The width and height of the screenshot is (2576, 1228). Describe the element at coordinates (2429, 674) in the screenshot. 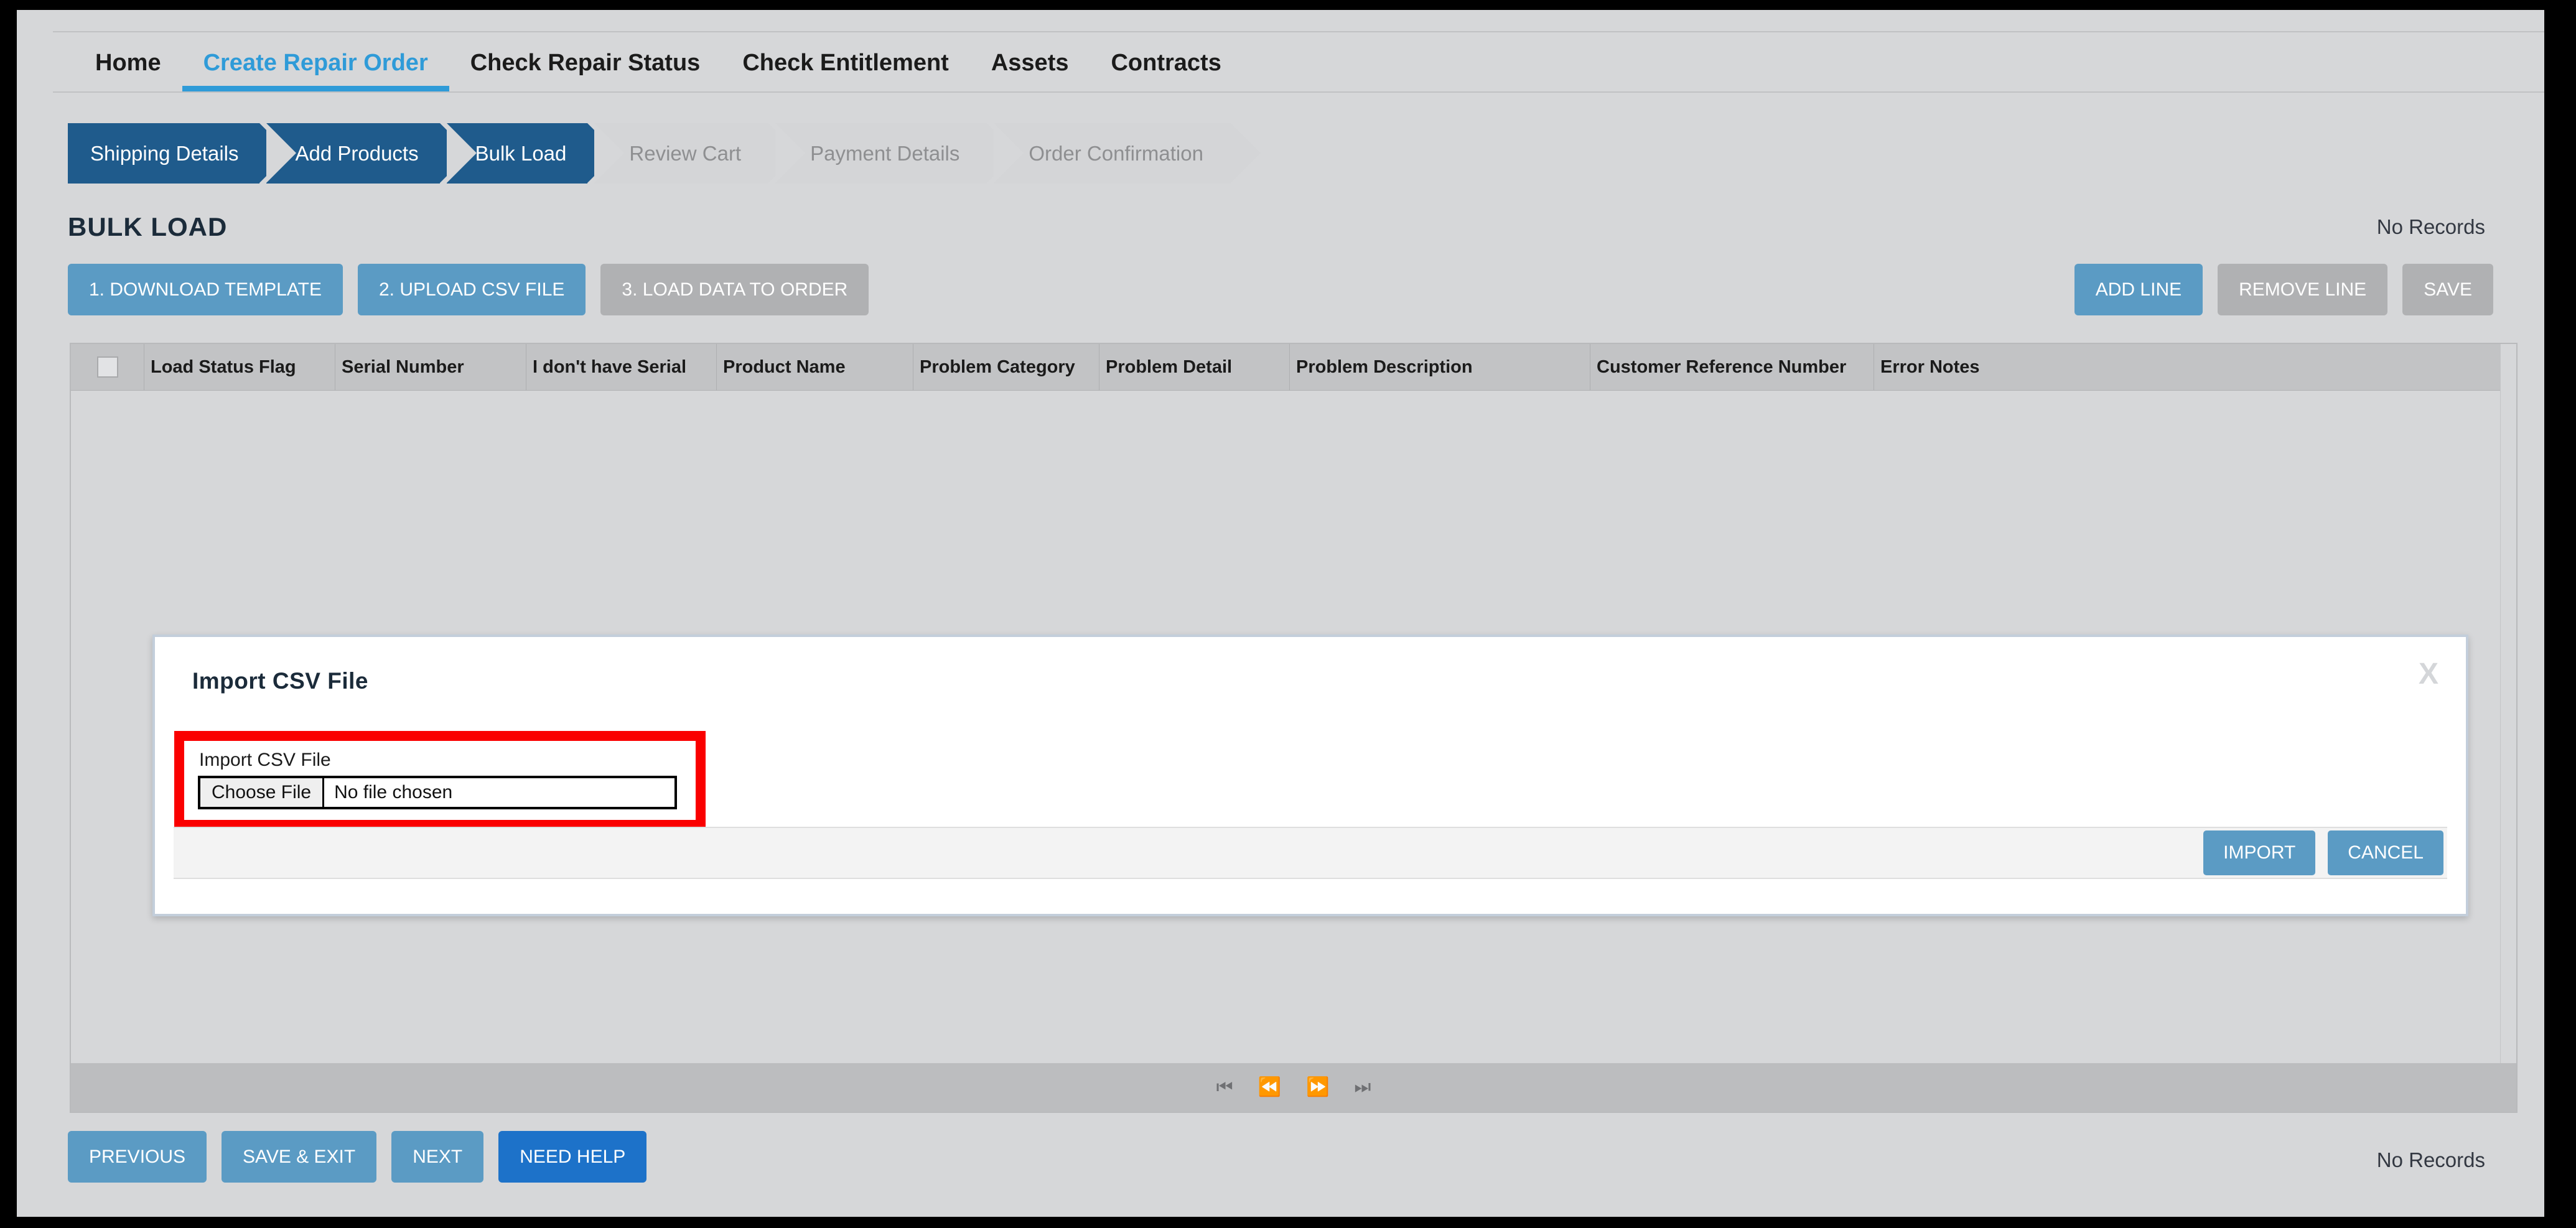

I see `close-icon: X` at that location.